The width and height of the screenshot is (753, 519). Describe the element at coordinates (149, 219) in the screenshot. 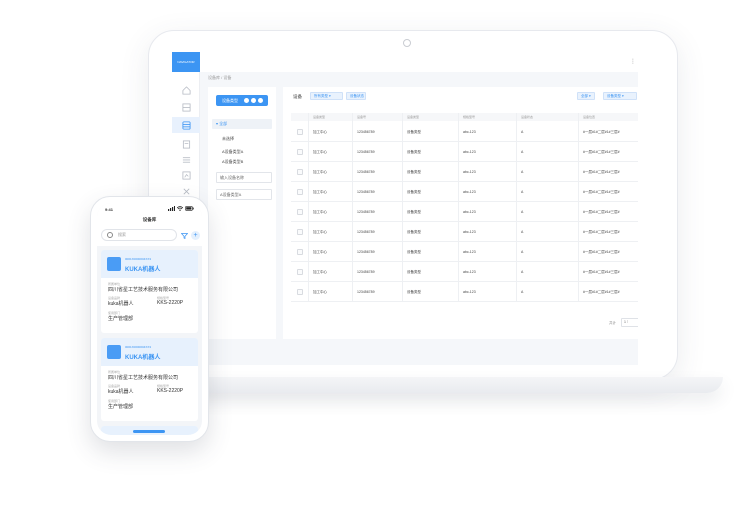

I see `phone-page-title: 设备库` at that location.